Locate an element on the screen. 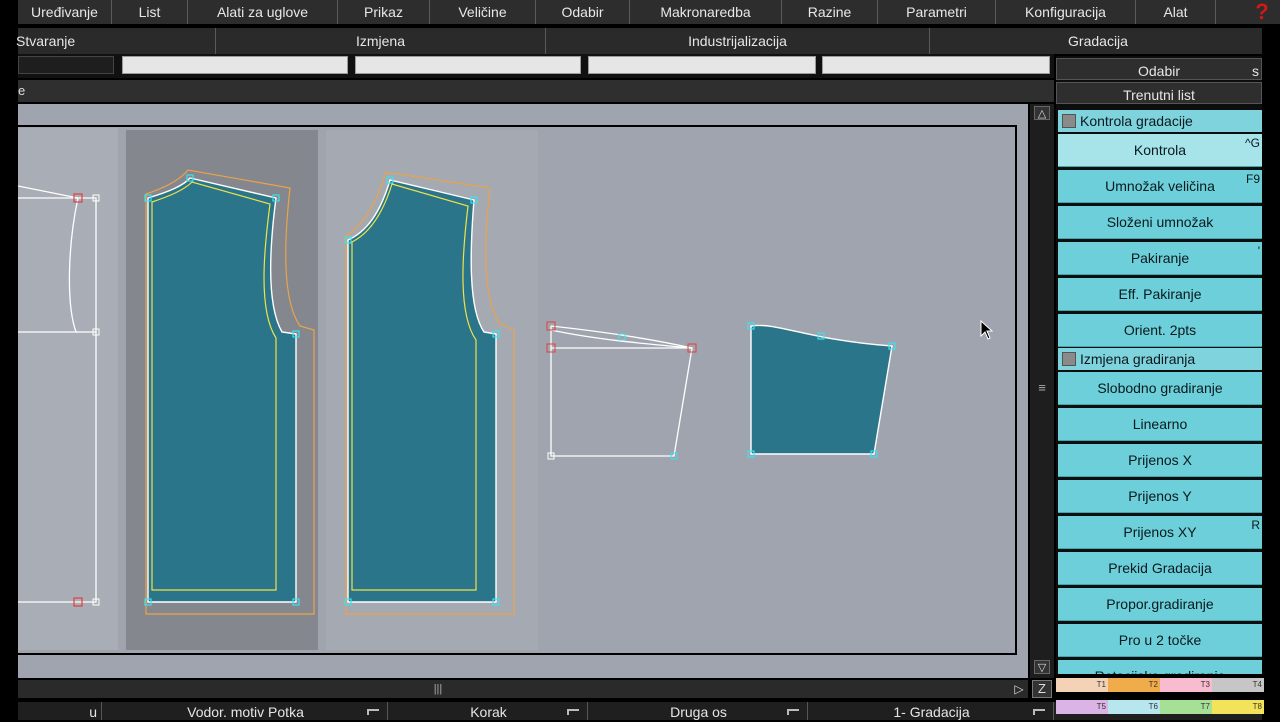 The width and height of the screenshot is (1280, 722). command-label: Prekid Gradacija is located at coordinates (1160, 568).